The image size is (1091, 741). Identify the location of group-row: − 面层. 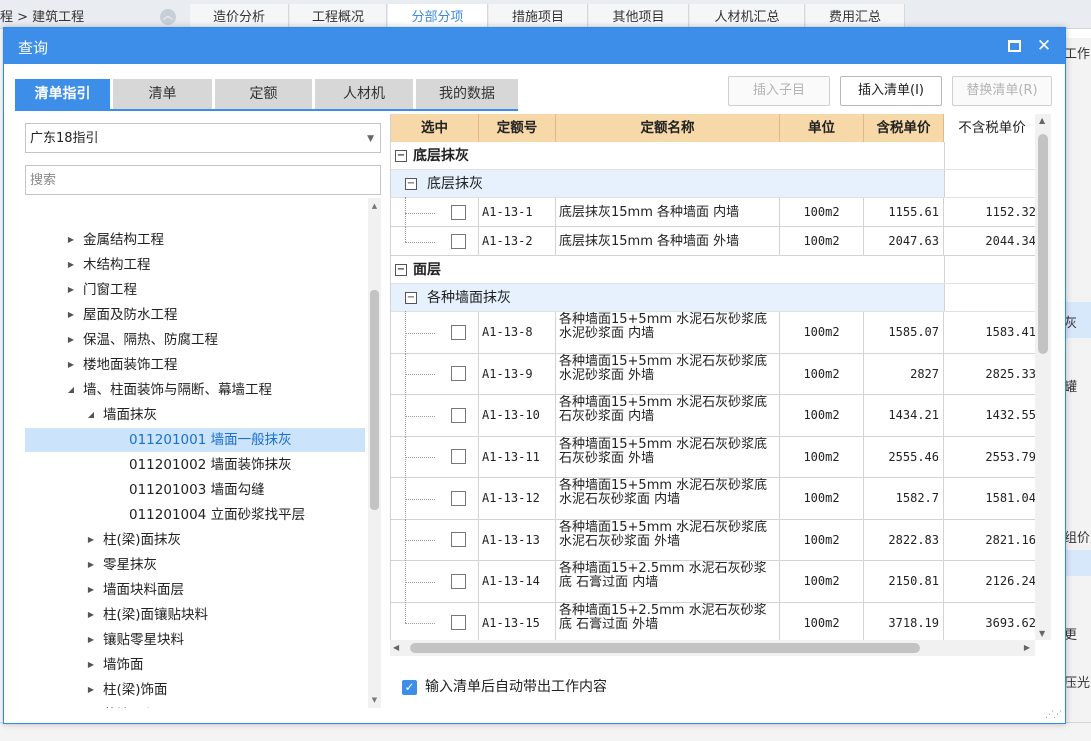
(713, 270).